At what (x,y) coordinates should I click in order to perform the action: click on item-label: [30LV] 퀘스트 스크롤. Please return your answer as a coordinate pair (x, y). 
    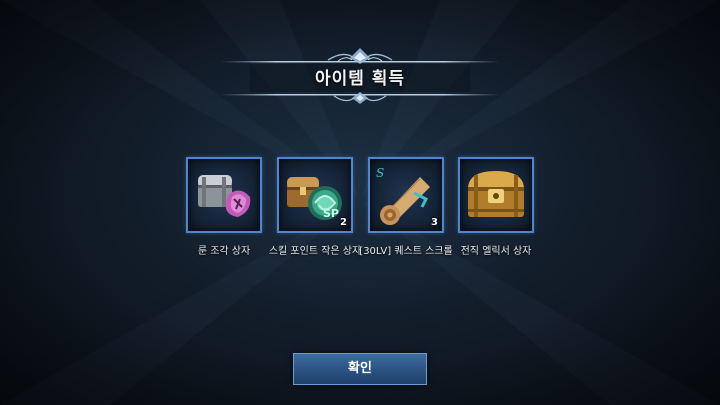
    Looking at the image, I should click on (406, 251).